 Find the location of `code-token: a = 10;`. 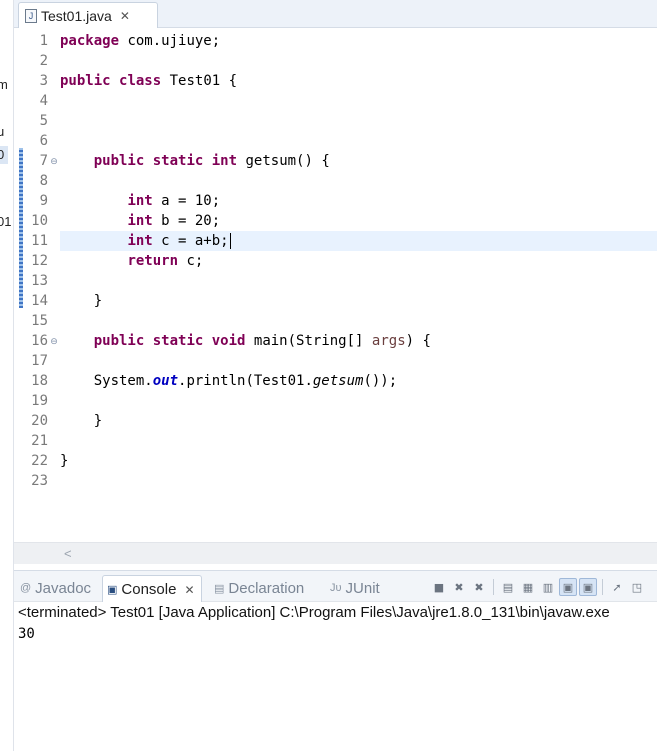

code-token: a = 10; is located at coordinates (186, 201).